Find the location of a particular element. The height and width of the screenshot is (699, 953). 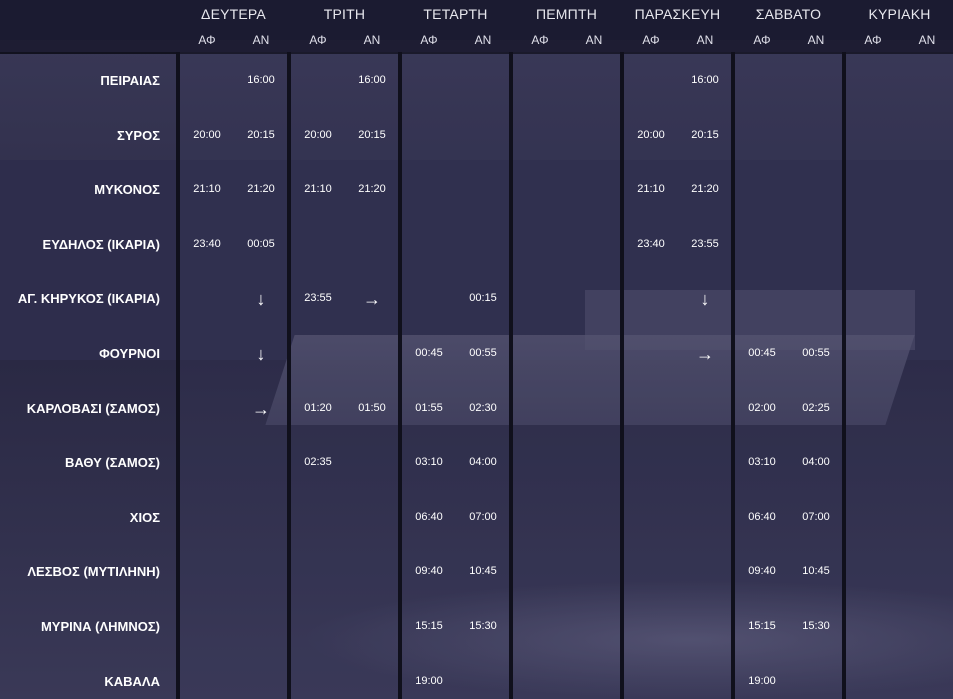

port-name: ΜΥΡΙΝΑ (ΛΗΜΝΟΣ) is located at coordinates (100, 626).